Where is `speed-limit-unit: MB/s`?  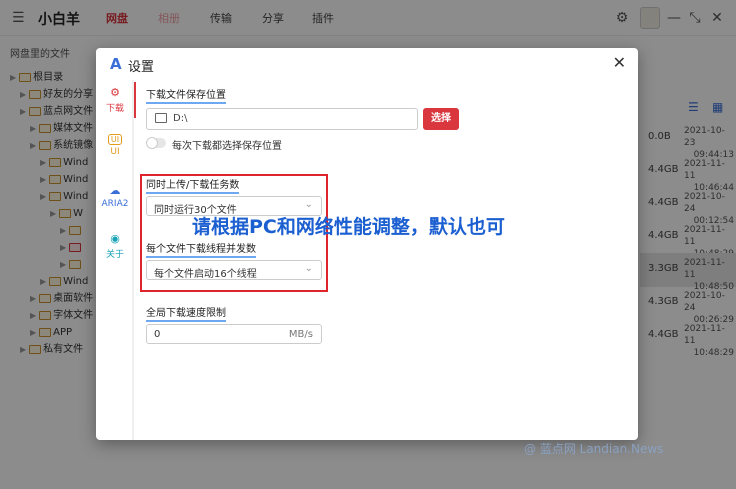 speed-limit-unit: MB/s is located at coordinates (300, 334).